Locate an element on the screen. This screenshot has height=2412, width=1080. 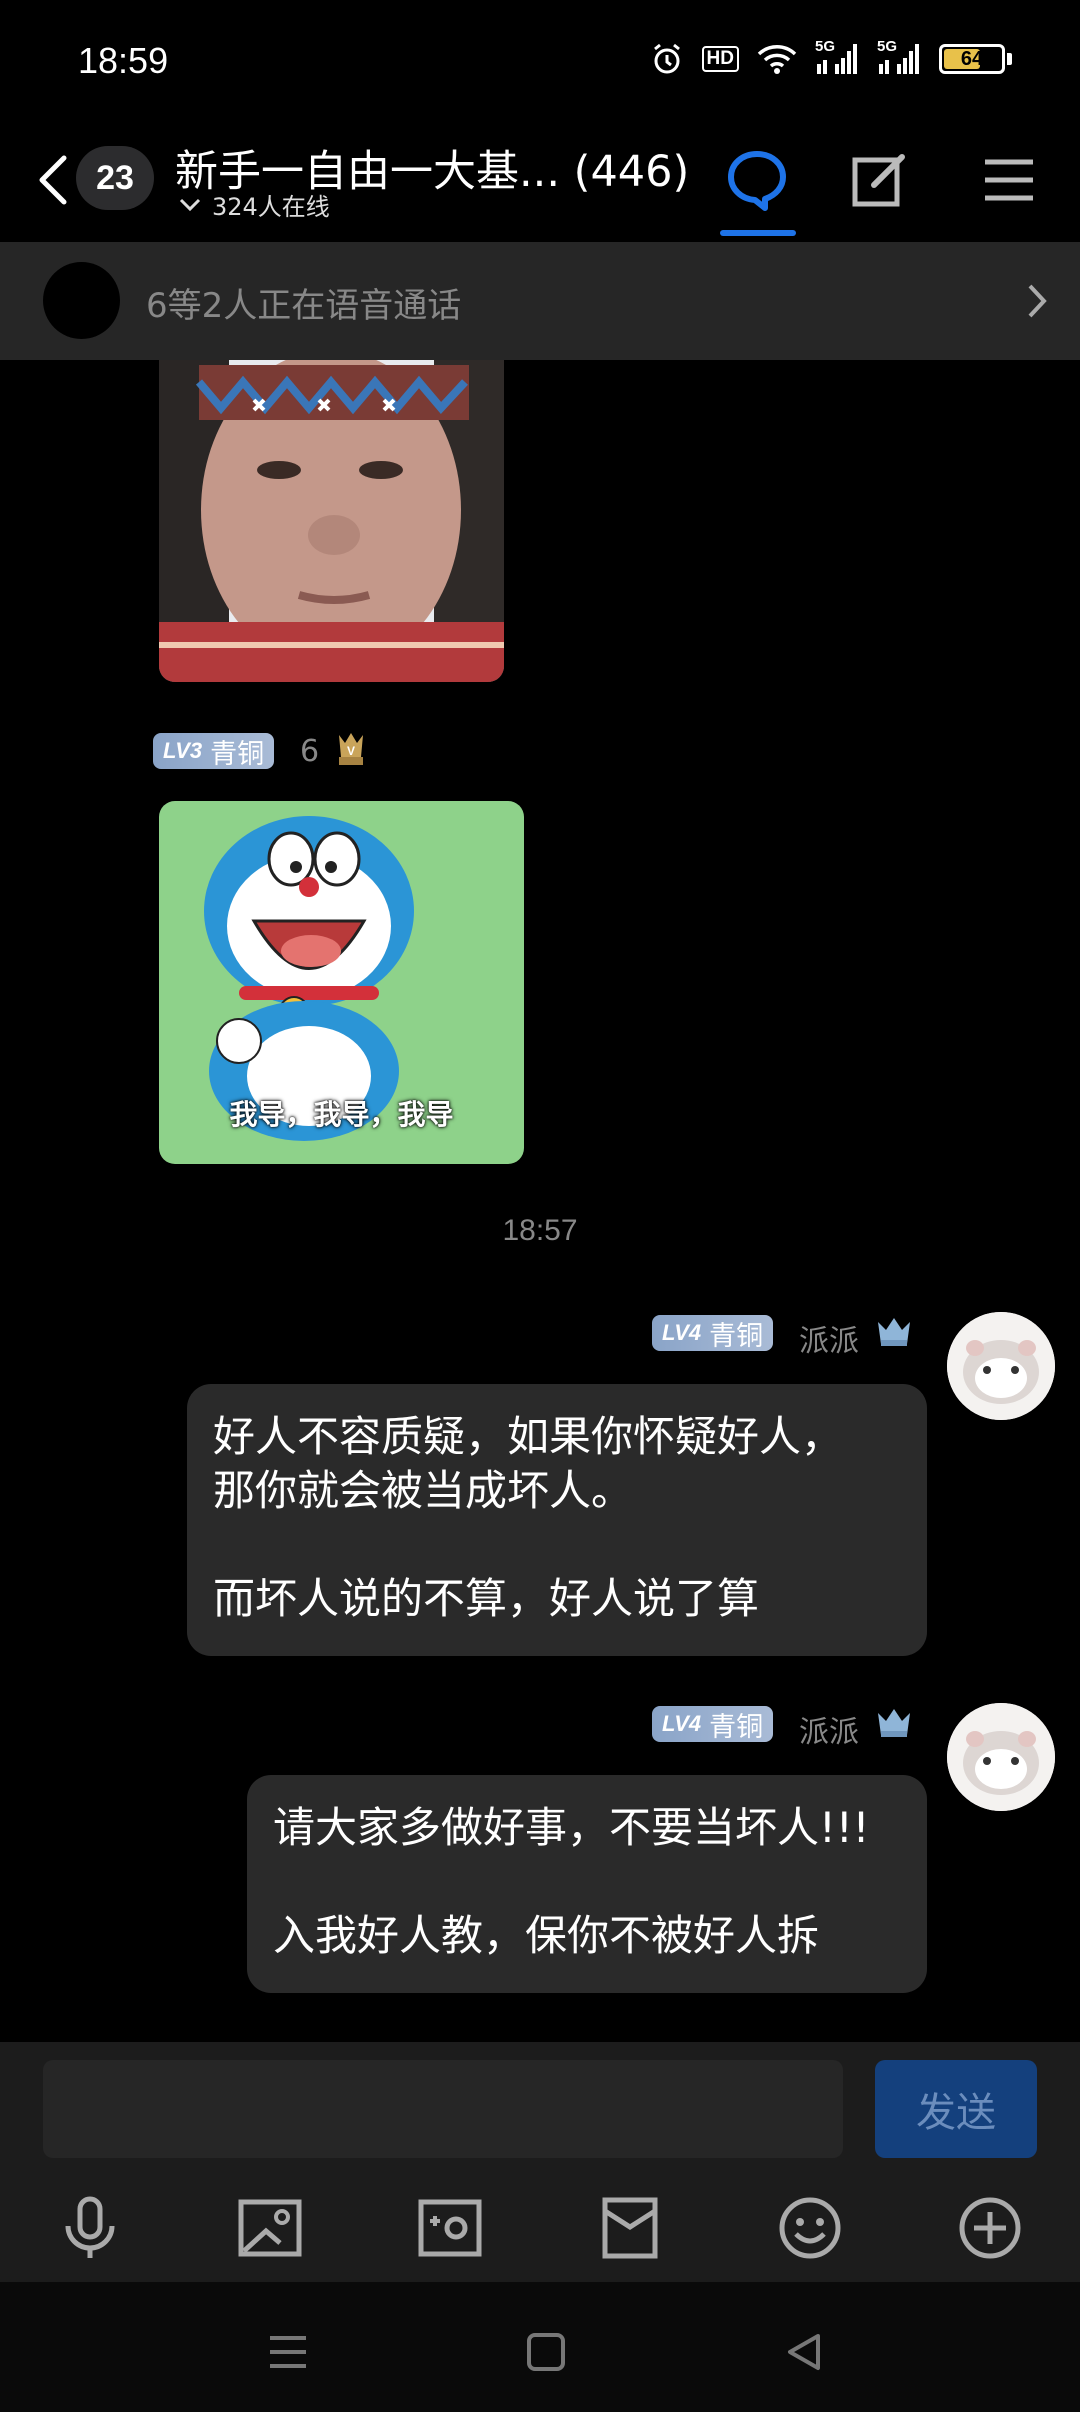
signal-icon-2: 5G is located at coordinates (899, 57).